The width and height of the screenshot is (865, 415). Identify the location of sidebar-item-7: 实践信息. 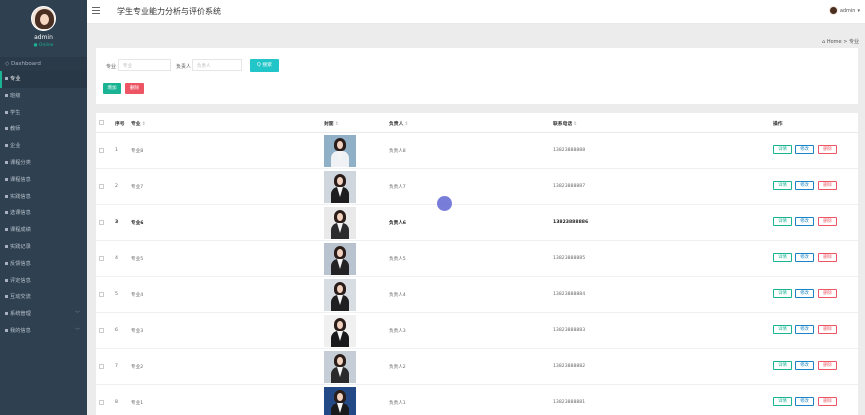
(43, 197).